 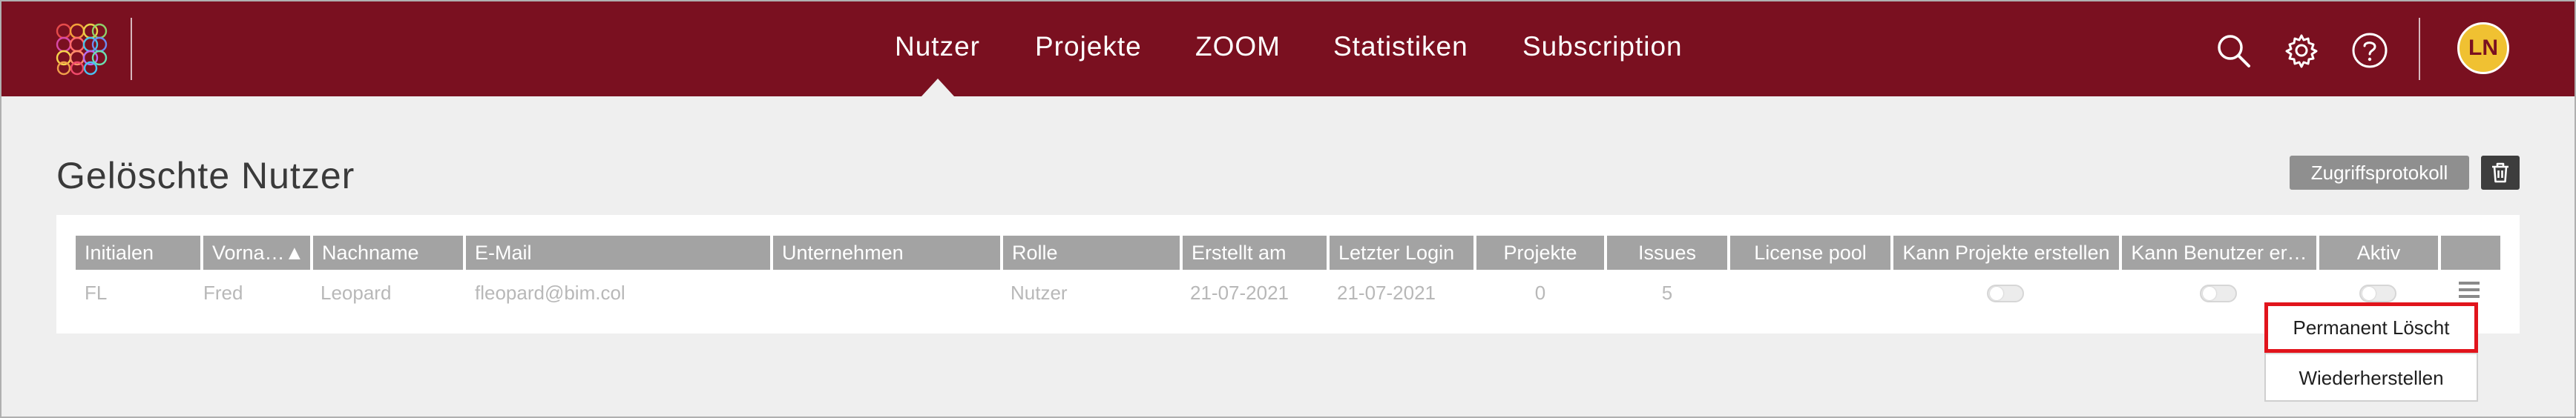 I want to click on column-header-actions, so click(x=2470, y=253).